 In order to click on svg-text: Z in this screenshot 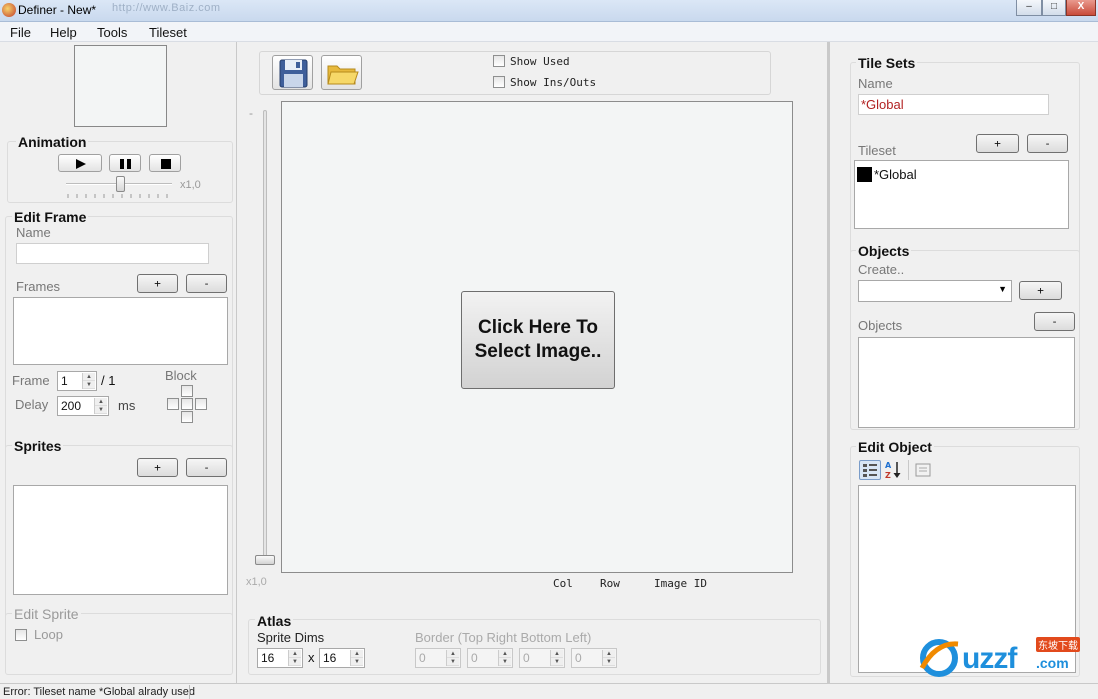, I will do `click(888, 475)`.